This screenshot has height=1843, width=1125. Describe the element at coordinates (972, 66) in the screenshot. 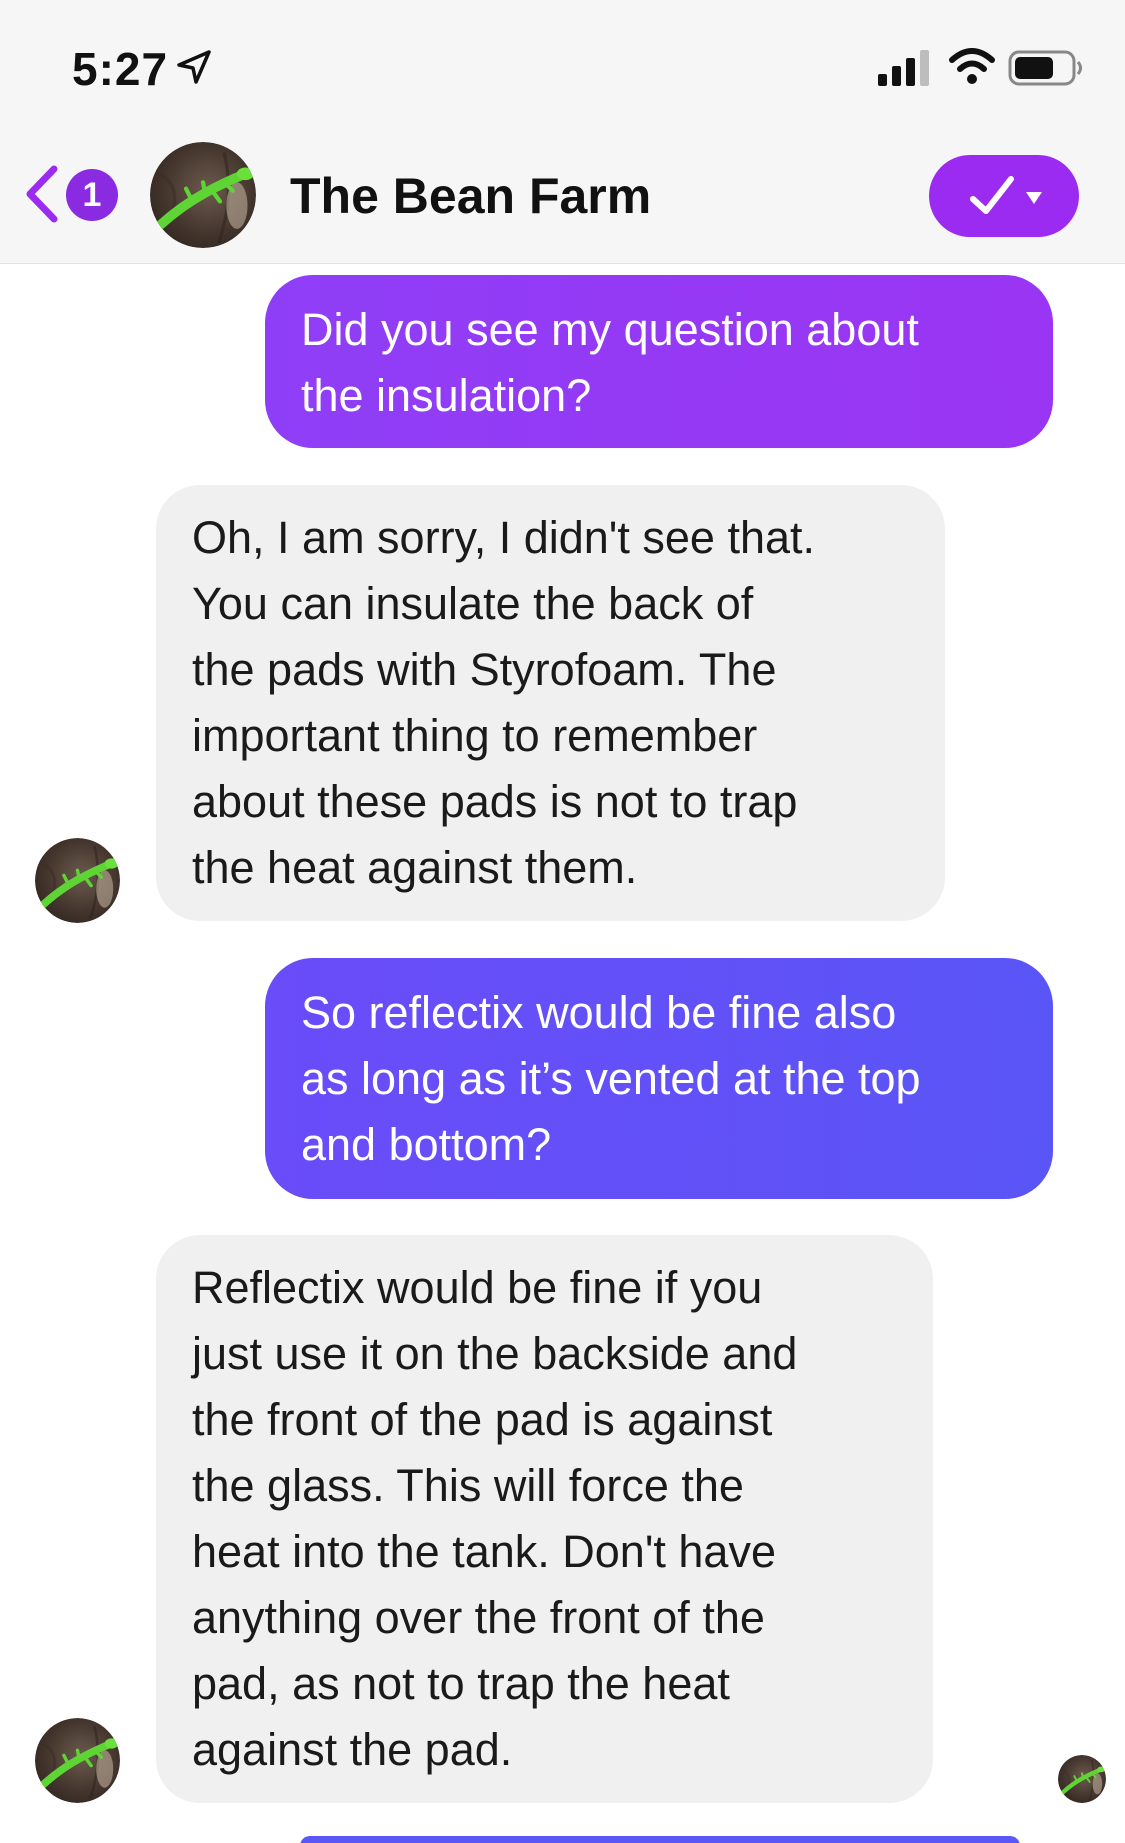

I see `wifi-icon` at that location.